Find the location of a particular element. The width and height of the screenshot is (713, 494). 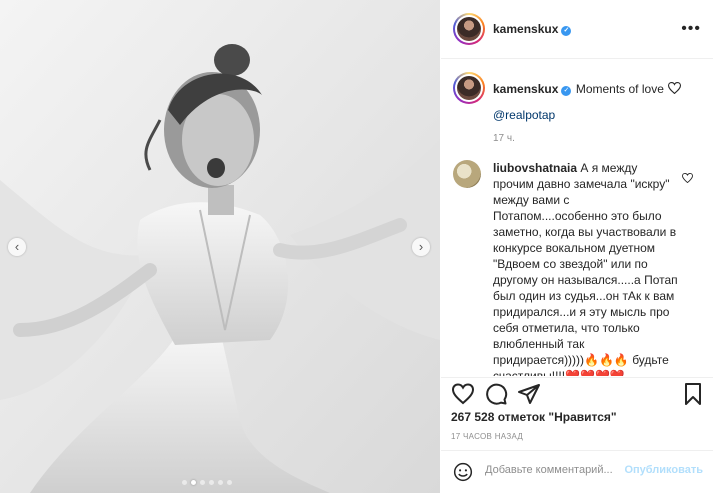

comment-line: прочим давно замечала "искру" is located at coordinates (581, 184).